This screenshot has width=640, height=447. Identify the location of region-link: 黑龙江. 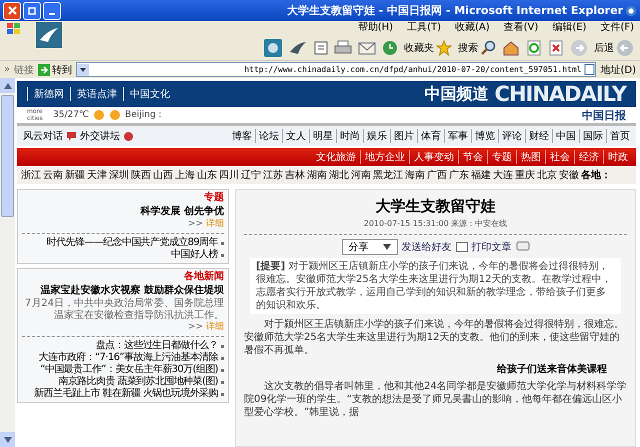
(388, 175).